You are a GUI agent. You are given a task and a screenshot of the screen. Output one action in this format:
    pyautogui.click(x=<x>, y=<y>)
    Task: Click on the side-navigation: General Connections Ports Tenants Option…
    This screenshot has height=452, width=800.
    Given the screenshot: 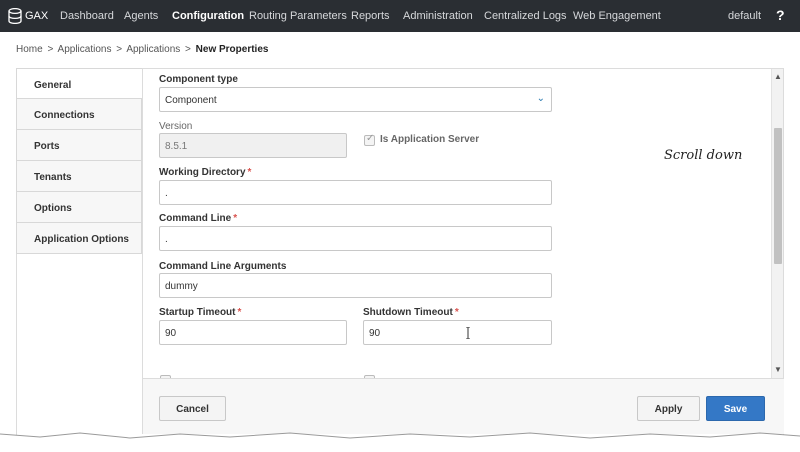 What is the action you would take?
    pyautogui.click(x=79, y=161)
    